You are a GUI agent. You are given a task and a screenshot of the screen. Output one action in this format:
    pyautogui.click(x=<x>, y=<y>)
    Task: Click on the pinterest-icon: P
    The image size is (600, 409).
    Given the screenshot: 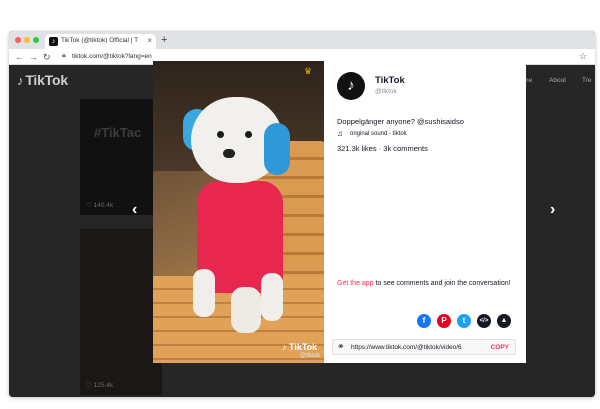 What is the action you would take?
    pyautogui.click(x=444, y=321)
    